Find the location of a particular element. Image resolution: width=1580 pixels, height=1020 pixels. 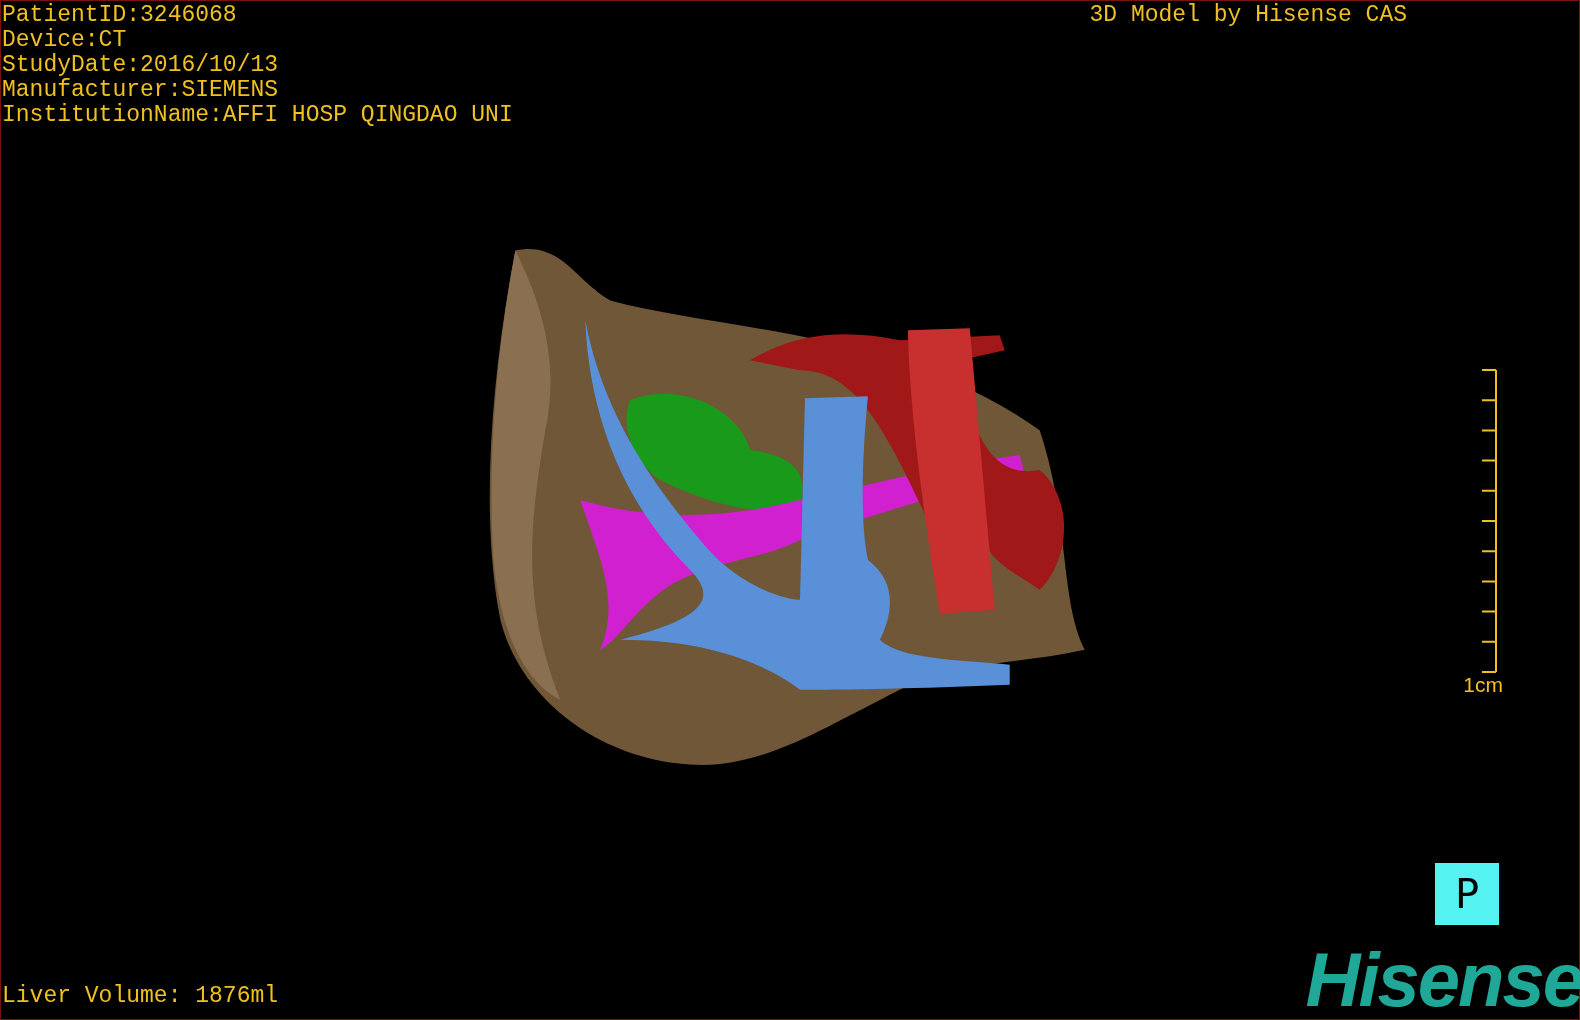

scale-label: 1cm is located at coordinates (1483, 685).